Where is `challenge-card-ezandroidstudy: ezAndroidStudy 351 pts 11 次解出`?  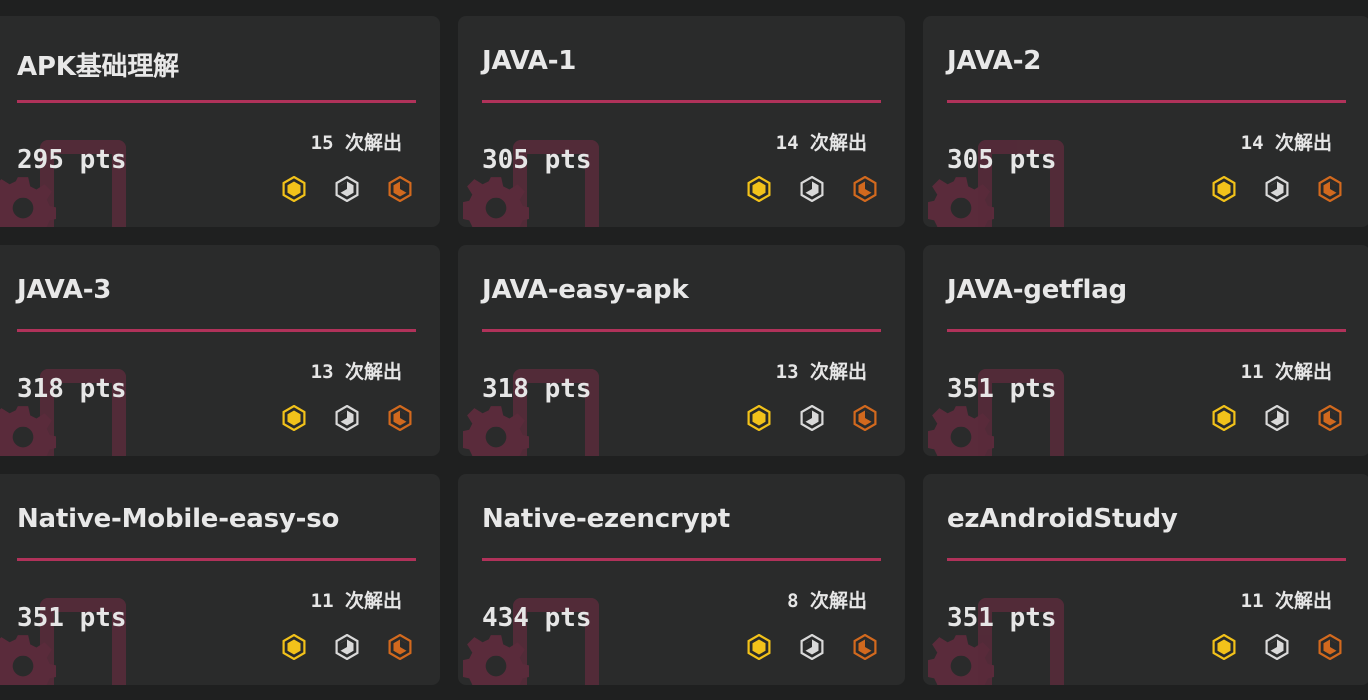 challenge-card-ezandroidstudy: ezAndroidStudy 351 pts 11 次解出 is located at coordinates (1145, 579).